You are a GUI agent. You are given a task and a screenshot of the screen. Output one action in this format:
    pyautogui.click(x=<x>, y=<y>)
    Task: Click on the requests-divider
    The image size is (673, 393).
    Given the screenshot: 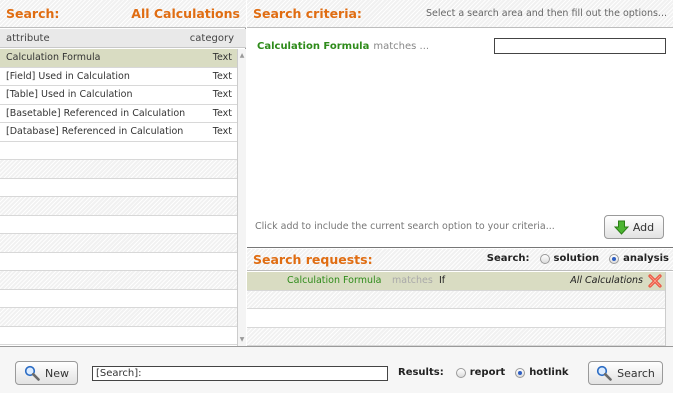 What is the action you would take?
    pyautogui.click(x=460, y=247)
    